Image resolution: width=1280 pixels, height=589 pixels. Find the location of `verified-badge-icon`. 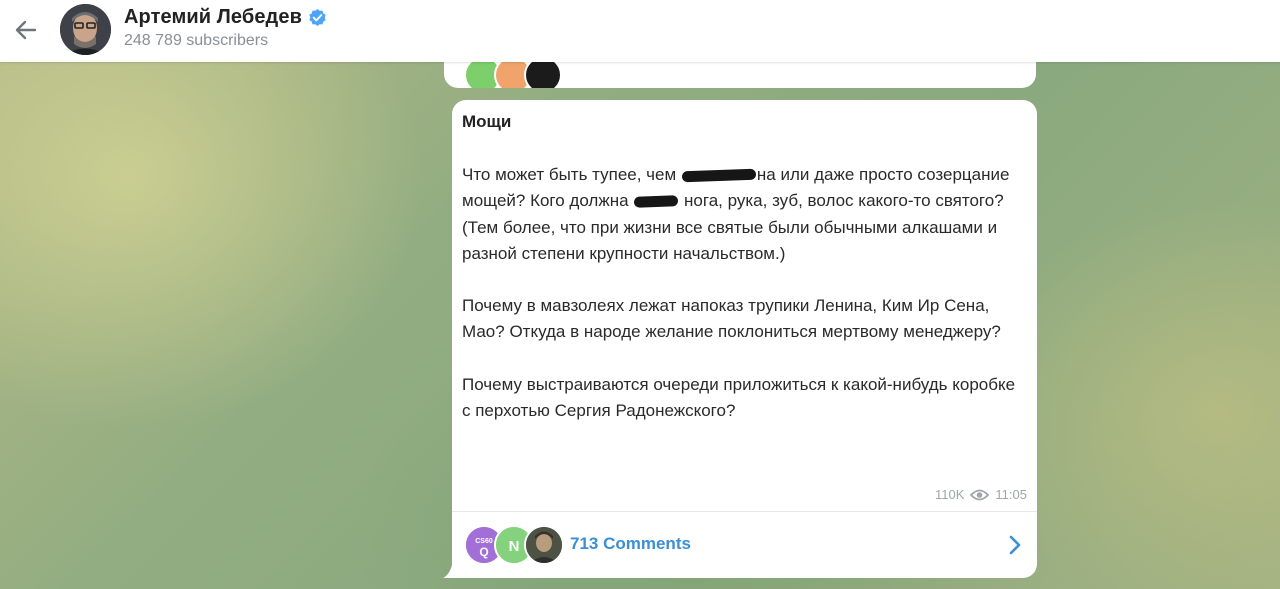

verified-badge-icon is located at coordinates (317, 17).